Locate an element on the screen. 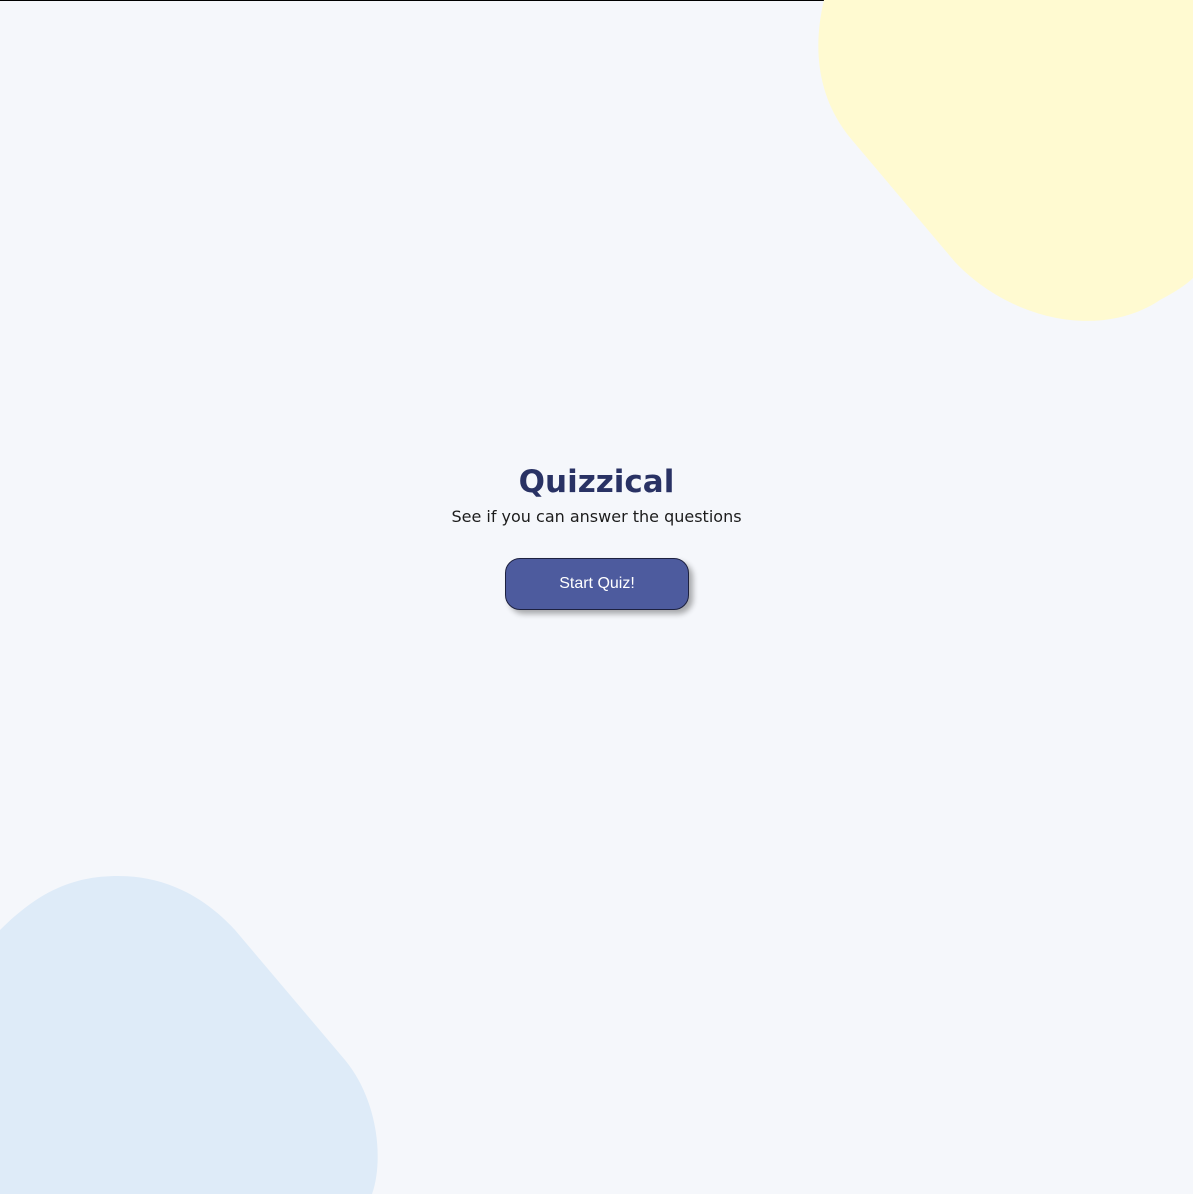  app-subtitle: See if you can answer the questions is located at coordinates (596, 516).